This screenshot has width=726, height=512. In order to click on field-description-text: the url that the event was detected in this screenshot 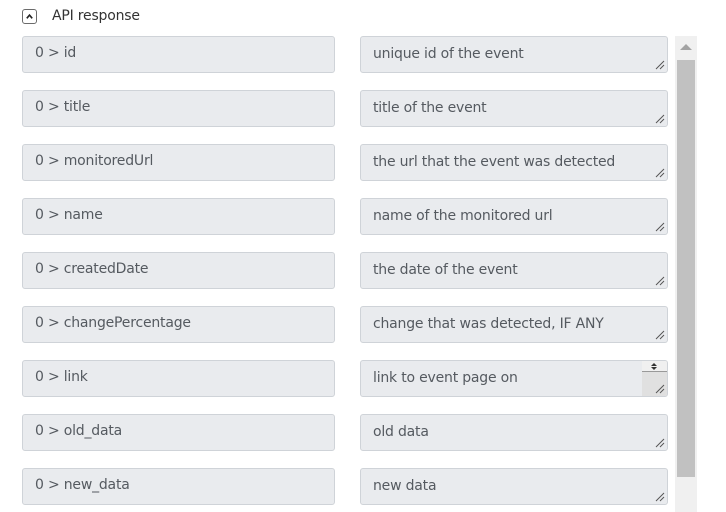, I will do `click(494, 162)`.